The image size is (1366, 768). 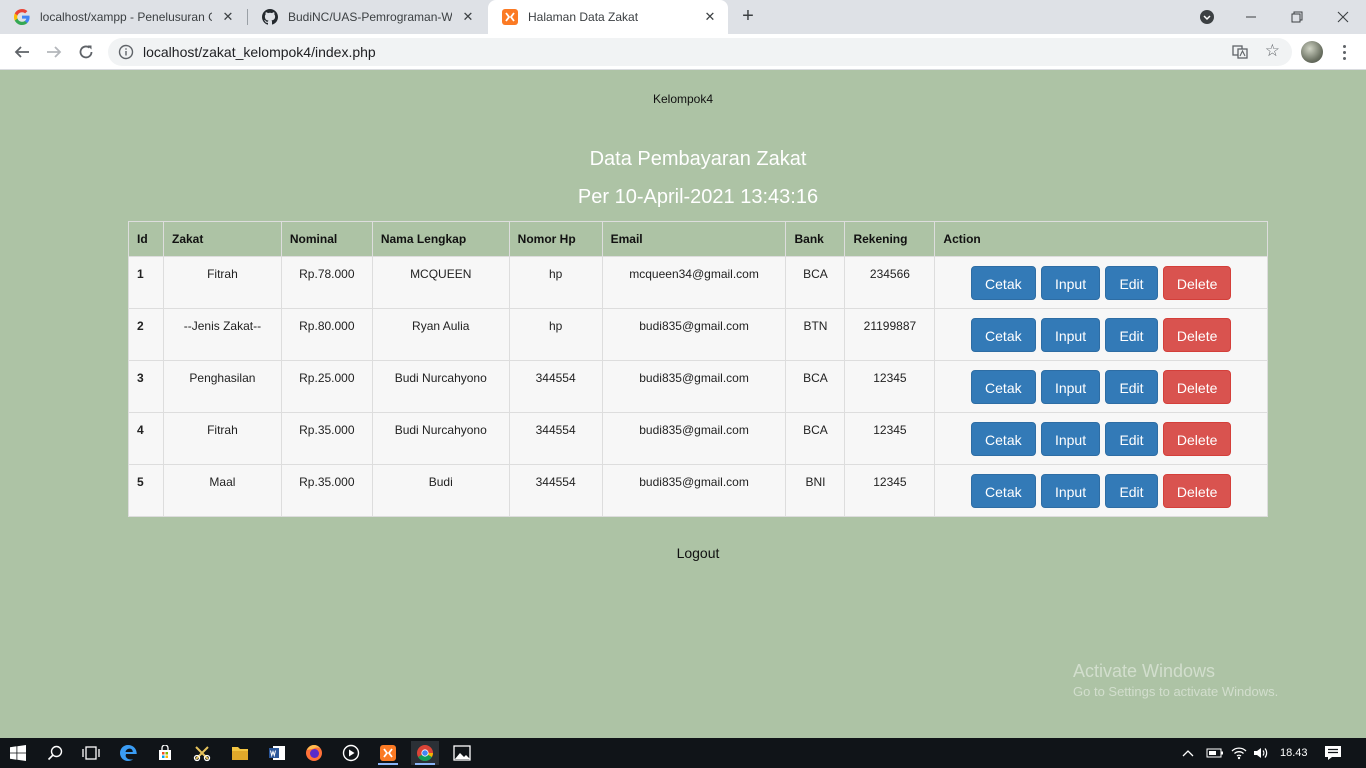 What do you see at coordinates (1333, 753) in the screenshot?
I see `notifications-icon` at bounding box center [1333, 753].